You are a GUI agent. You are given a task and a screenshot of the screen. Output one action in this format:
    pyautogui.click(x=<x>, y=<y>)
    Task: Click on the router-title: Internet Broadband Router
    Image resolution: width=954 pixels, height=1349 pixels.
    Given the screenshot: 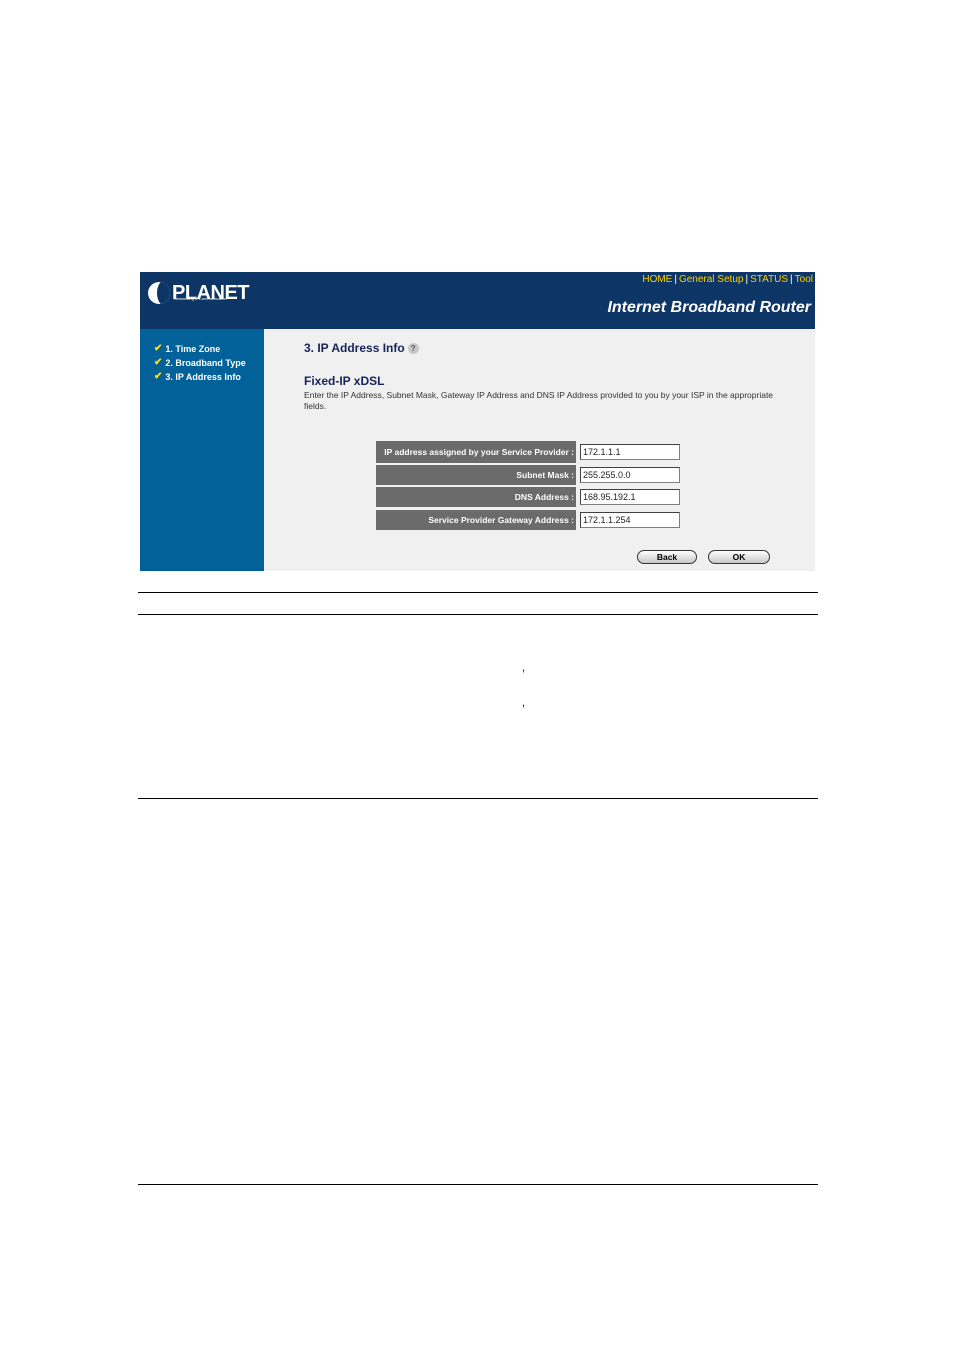 What is the action you would take?
    pyautogui.click(x=709, y=307)
    